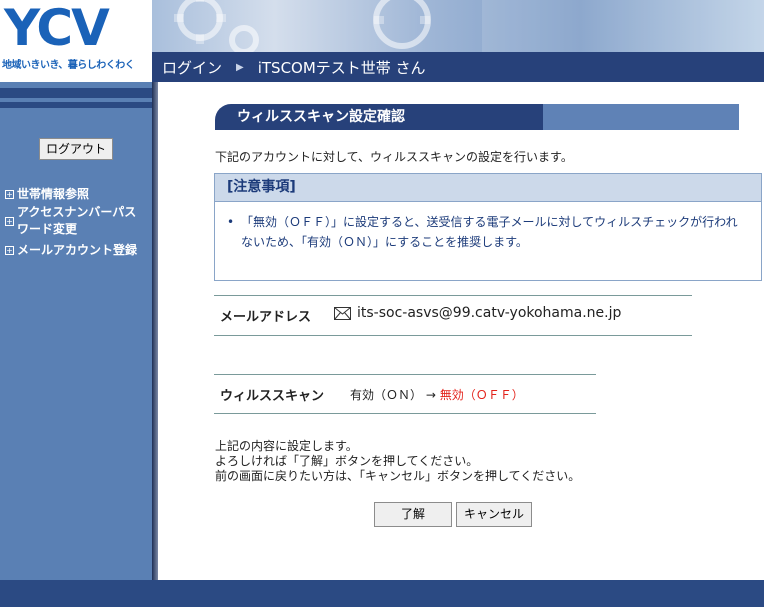 The image size is (764, 607). Describe the element at coordinates (347, 461) in the screenshot. I see `confirm-line: よろしければ「了解」ボタンを押してください。` at that location.